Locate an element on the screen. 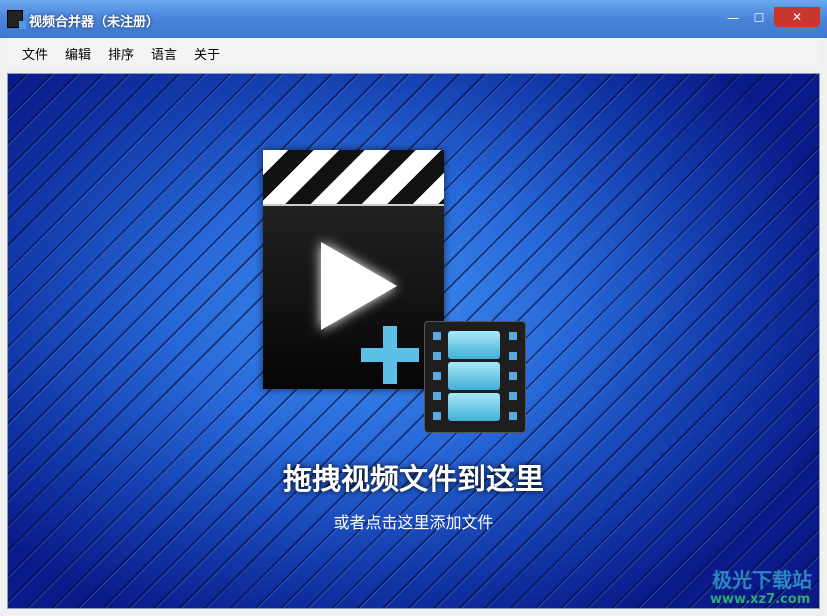  play-icon is located at coordinates (359, 286).